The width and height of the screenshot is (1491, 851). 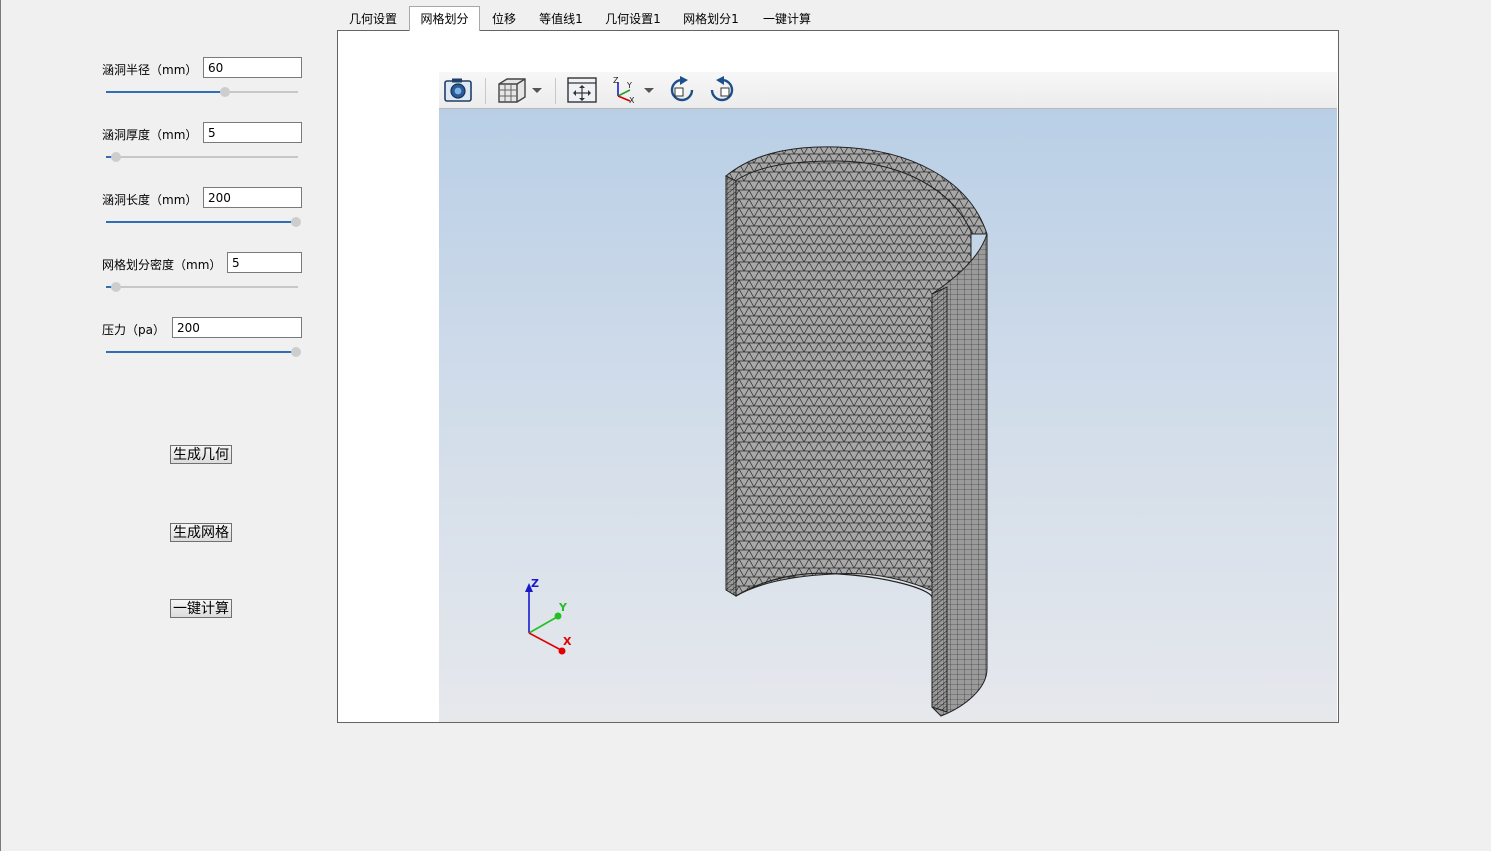 I want to click on fit-view-icon, so click(x=582, y=90).